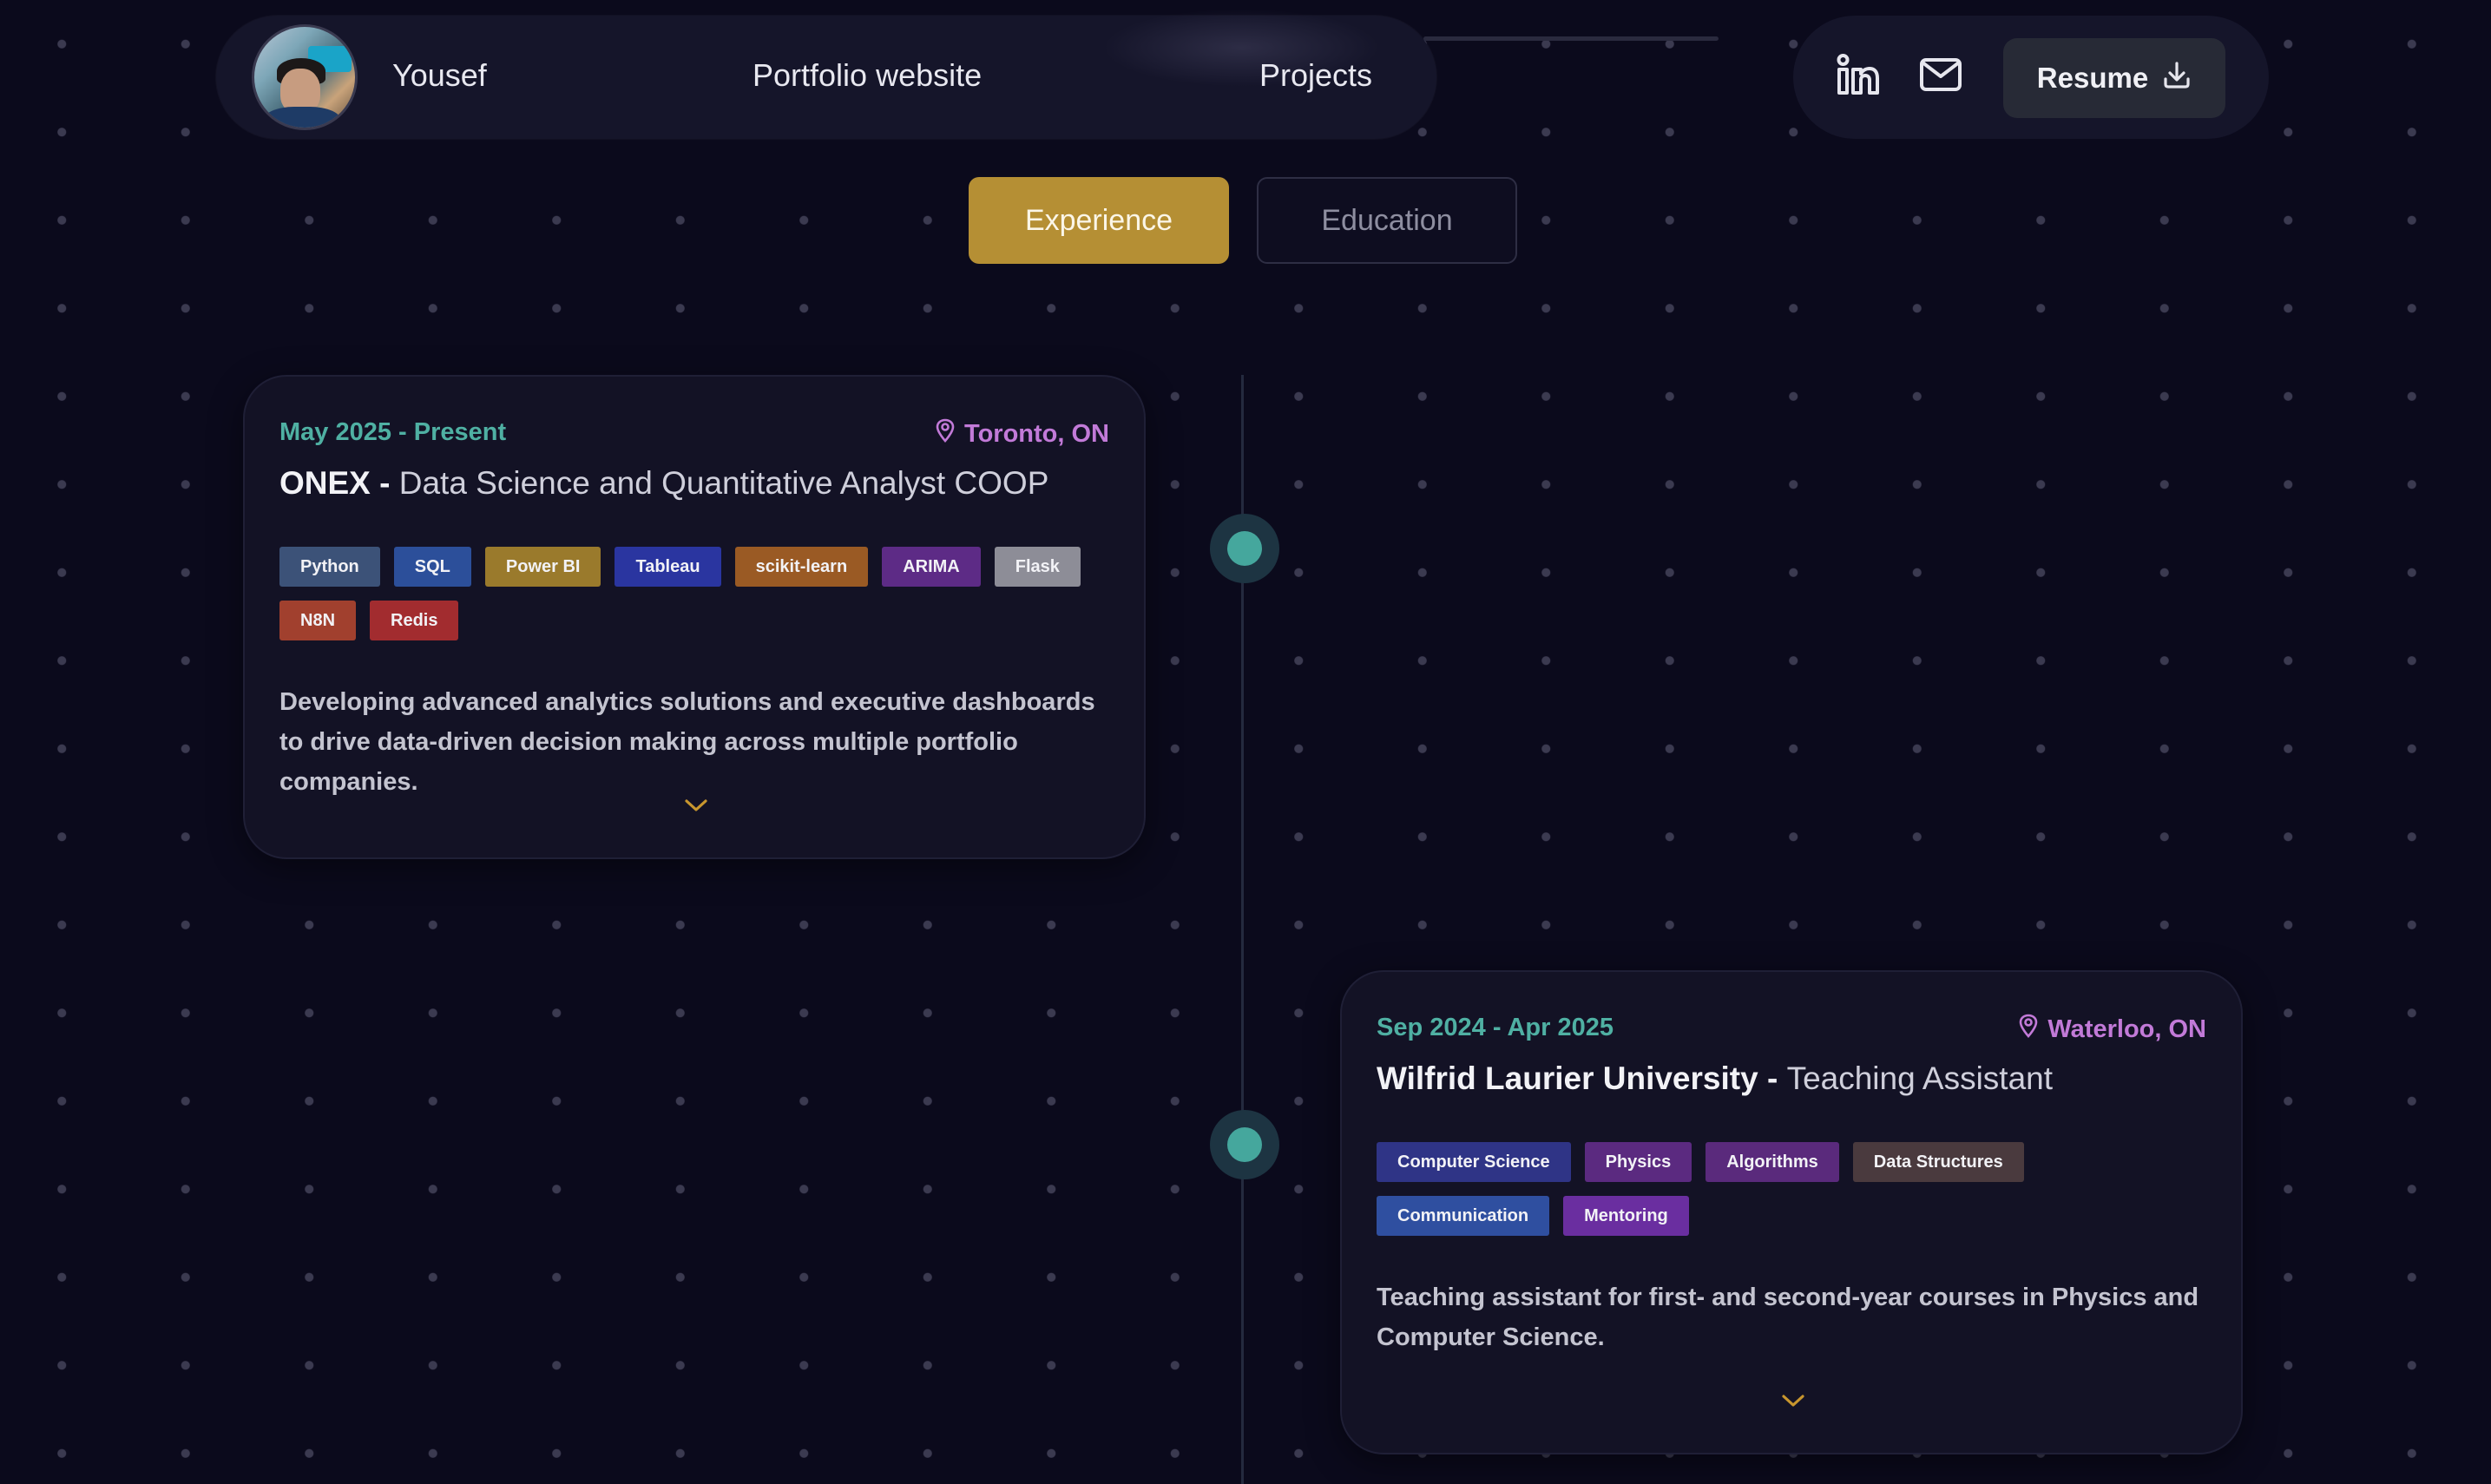 The height and width of the screenshot is (1484, 2491). Describe the element at coordinates (1495, 1027) in the screenshot. I see `experience-date: Sep 2024 - Apr 2025` at that location.